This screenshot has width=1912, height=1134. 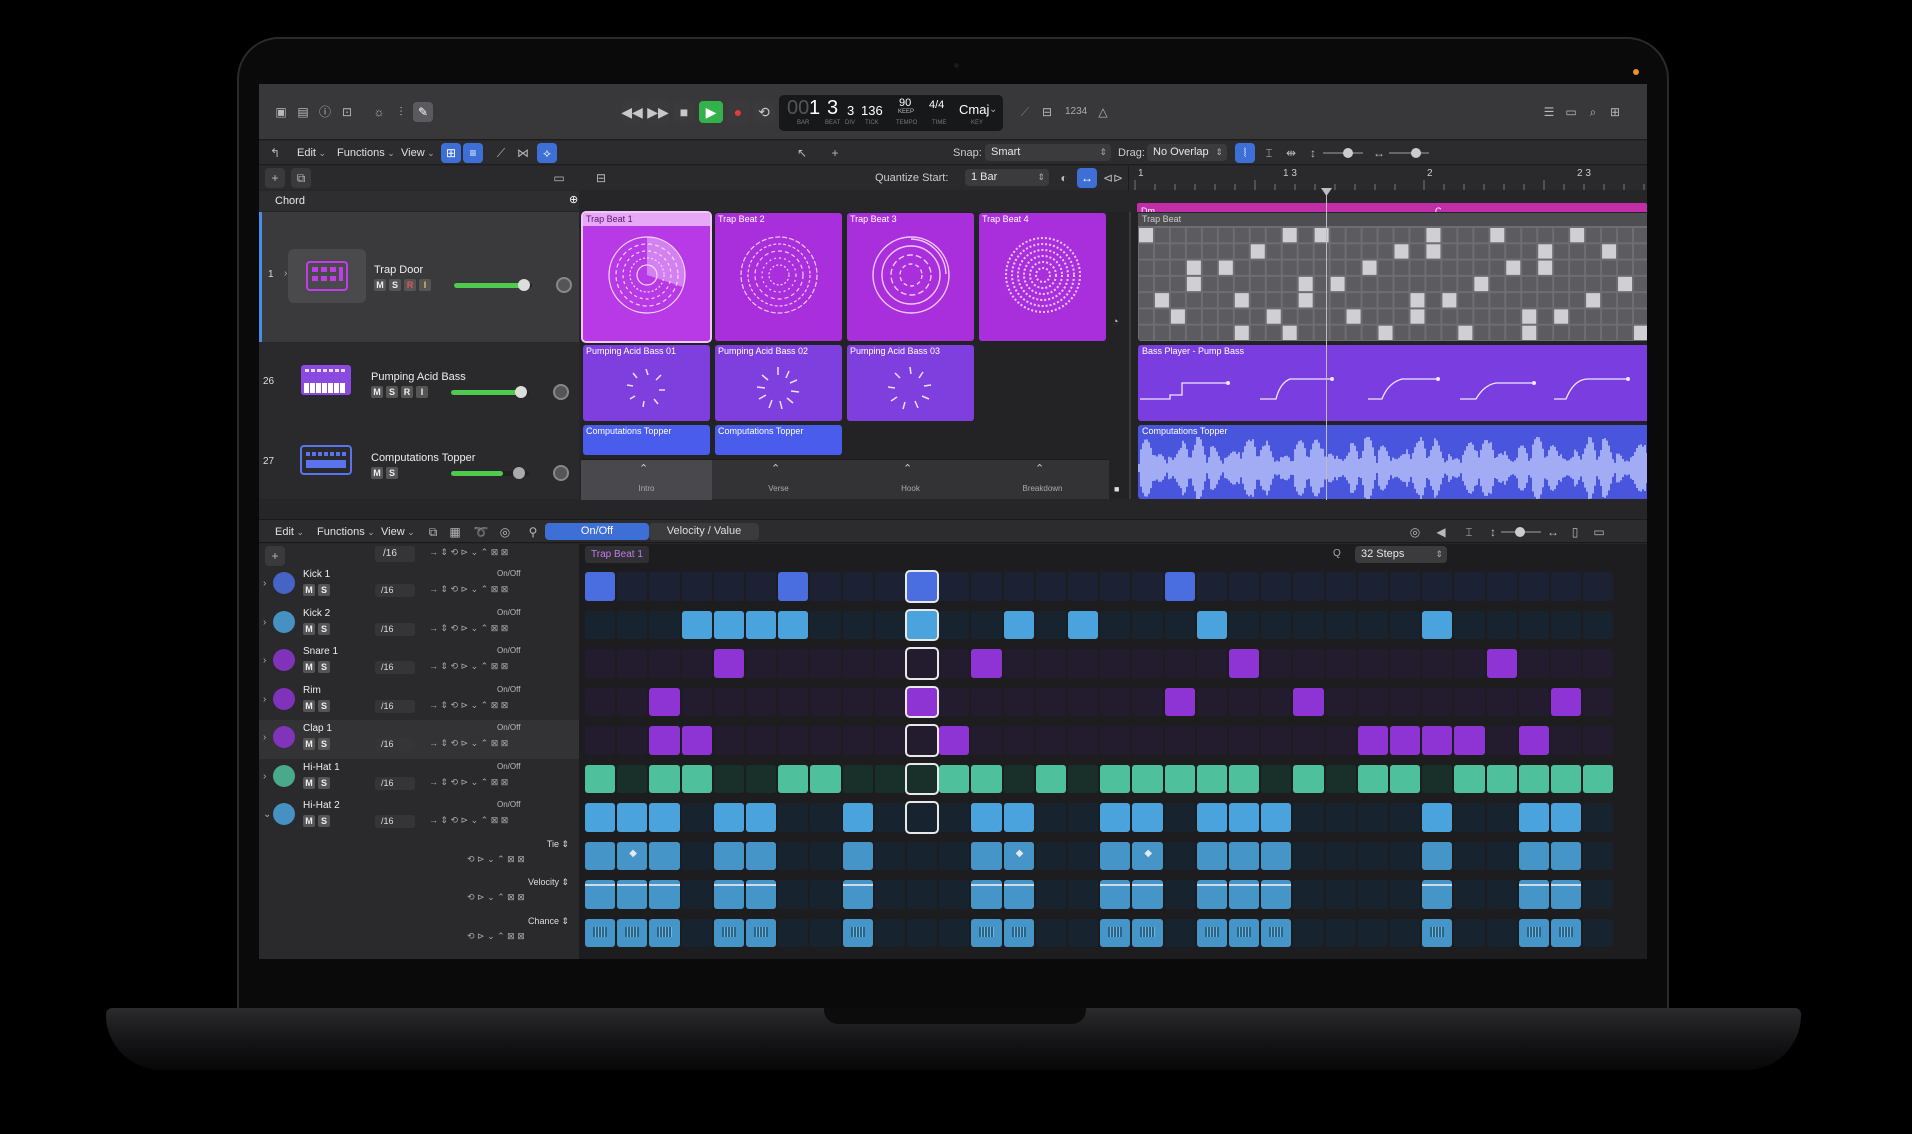 I want to click on horizontal-zoom-icon: ↔, so click(x=1379, y=153).